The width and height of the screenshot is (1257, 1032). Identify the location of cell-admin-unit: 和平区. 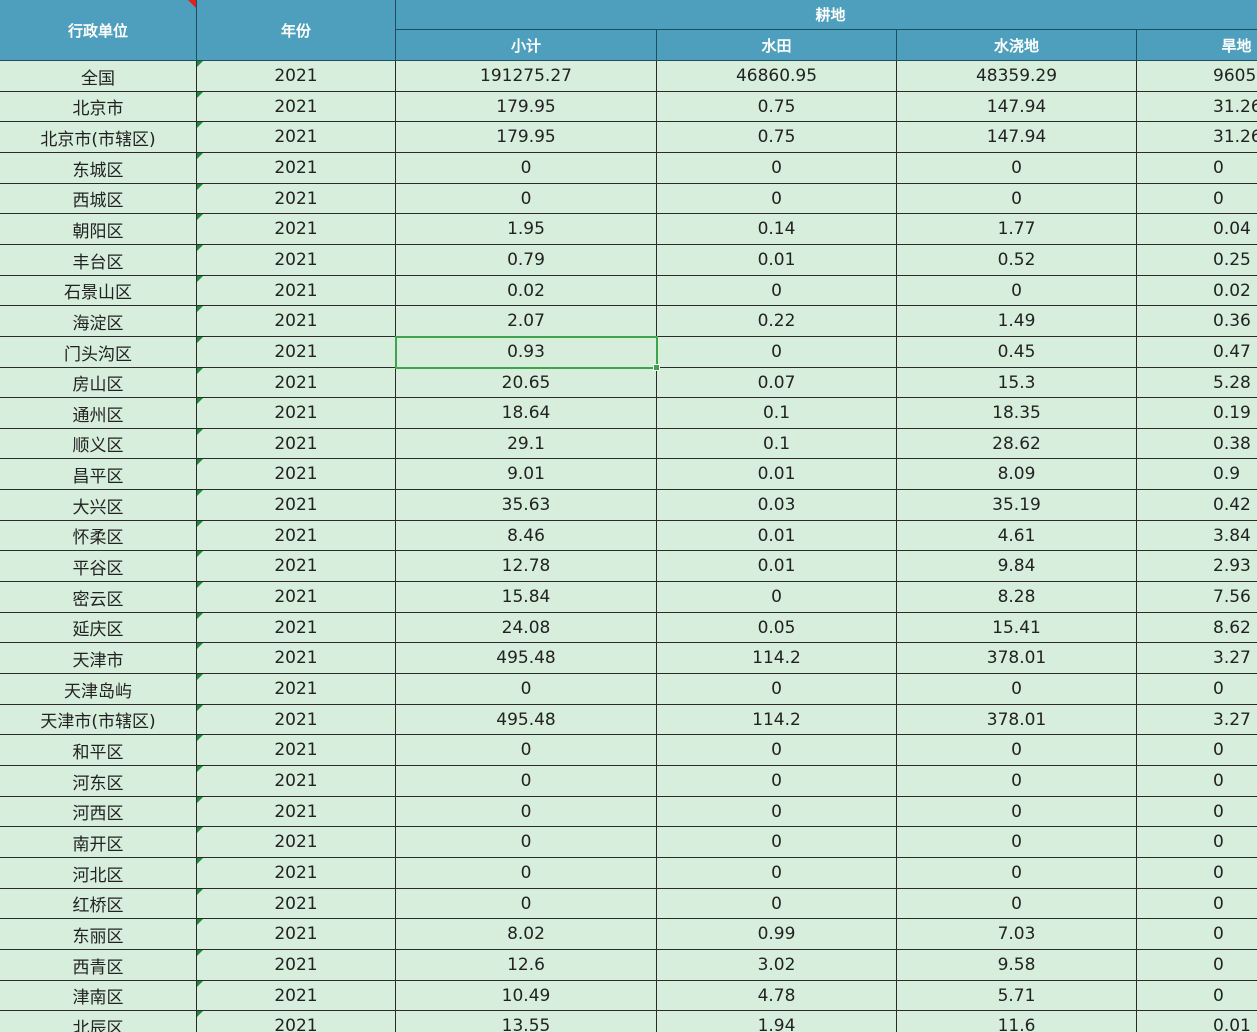
(98, 750).